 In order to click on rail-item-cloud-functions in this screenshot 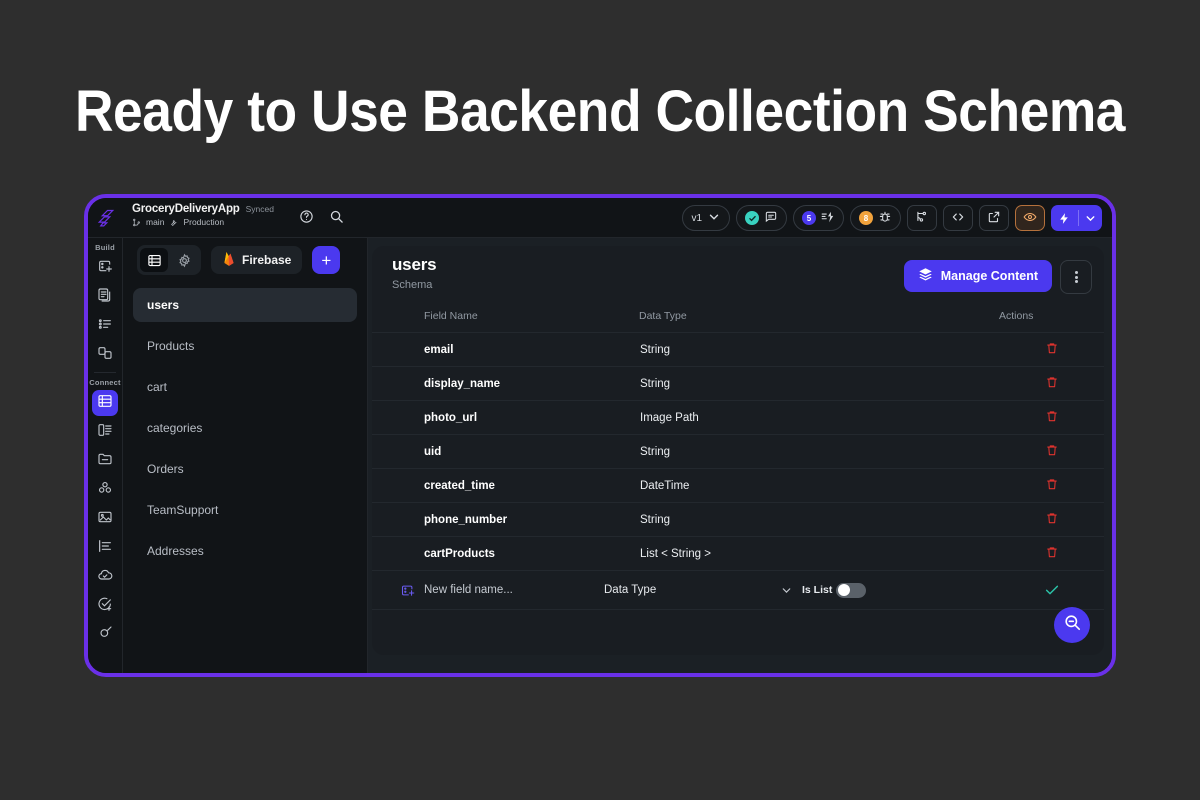, I will do `click(105, 577)`.